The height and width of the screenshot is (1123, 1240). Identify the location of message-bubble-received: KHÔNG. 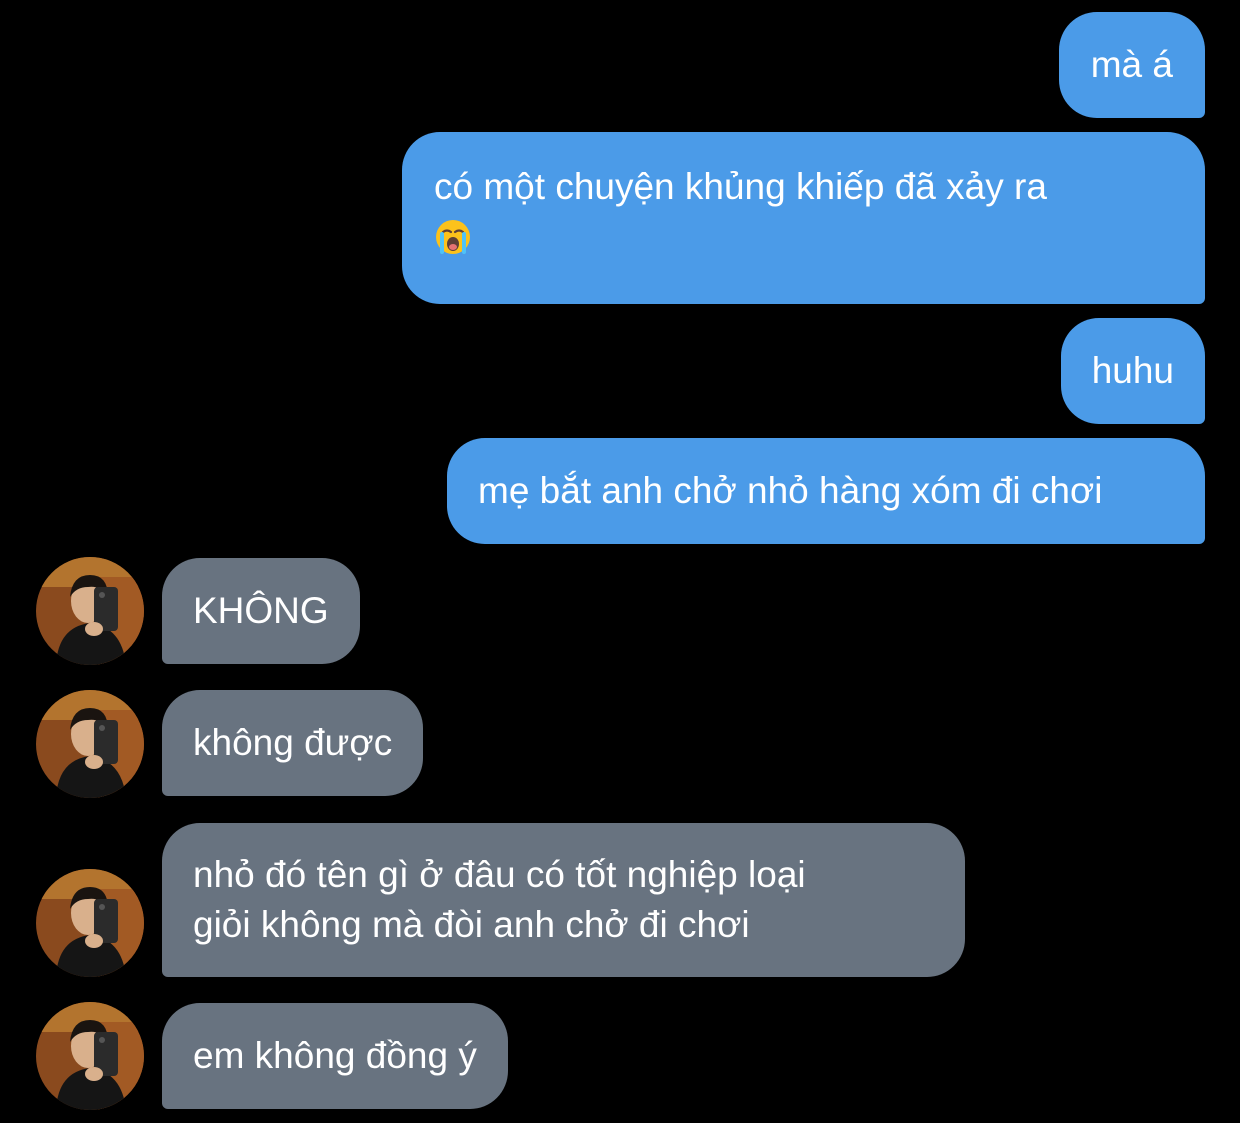
(261, 611).